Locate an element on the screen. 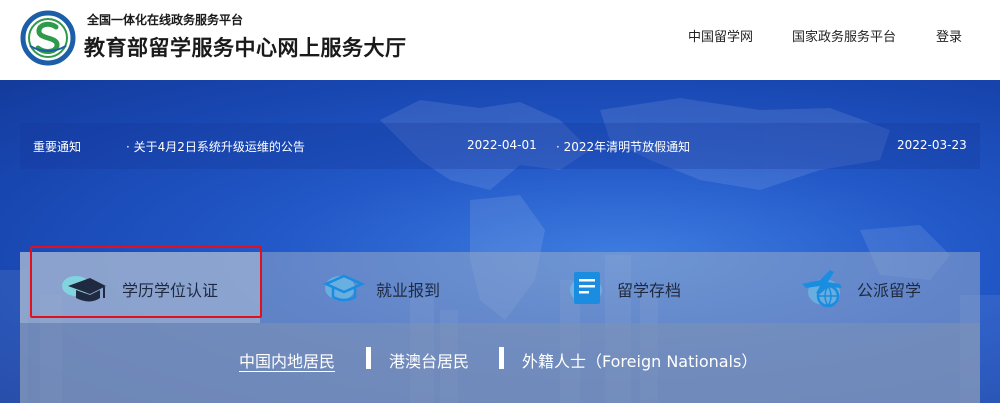 The height and width of the screenshot is (403, 1000). service-label: 公派留学 is located at coordinates (889, 290).